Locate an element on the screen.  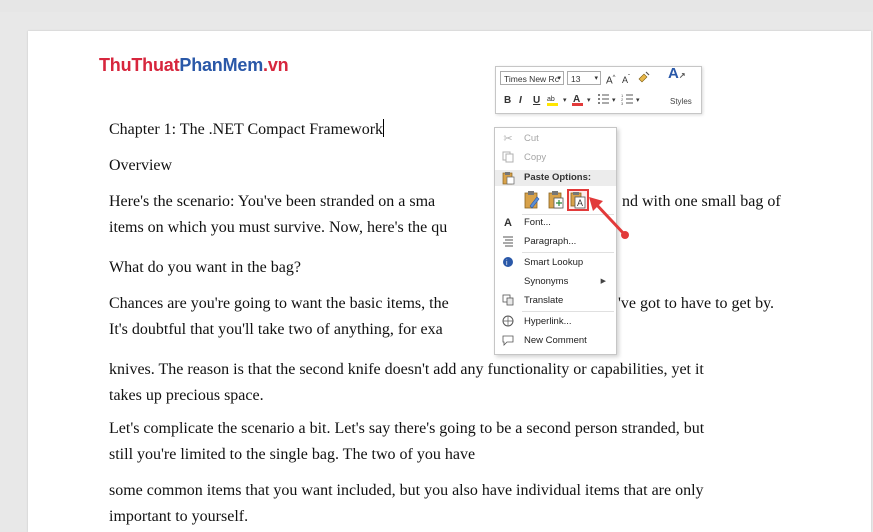
font-name-dropdown: Times New Rc ▾ is located at coordinates (532, 78).